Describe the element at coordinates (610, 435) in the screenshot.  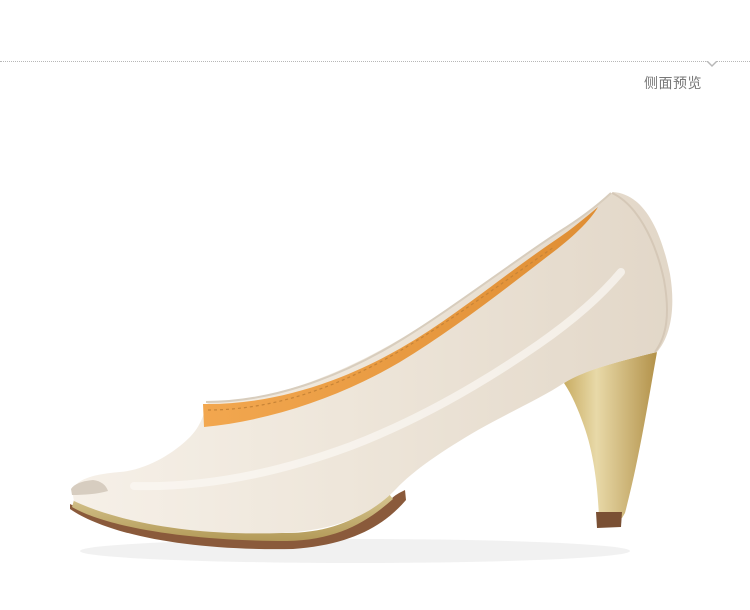
I see `shoe-heel` at that location.